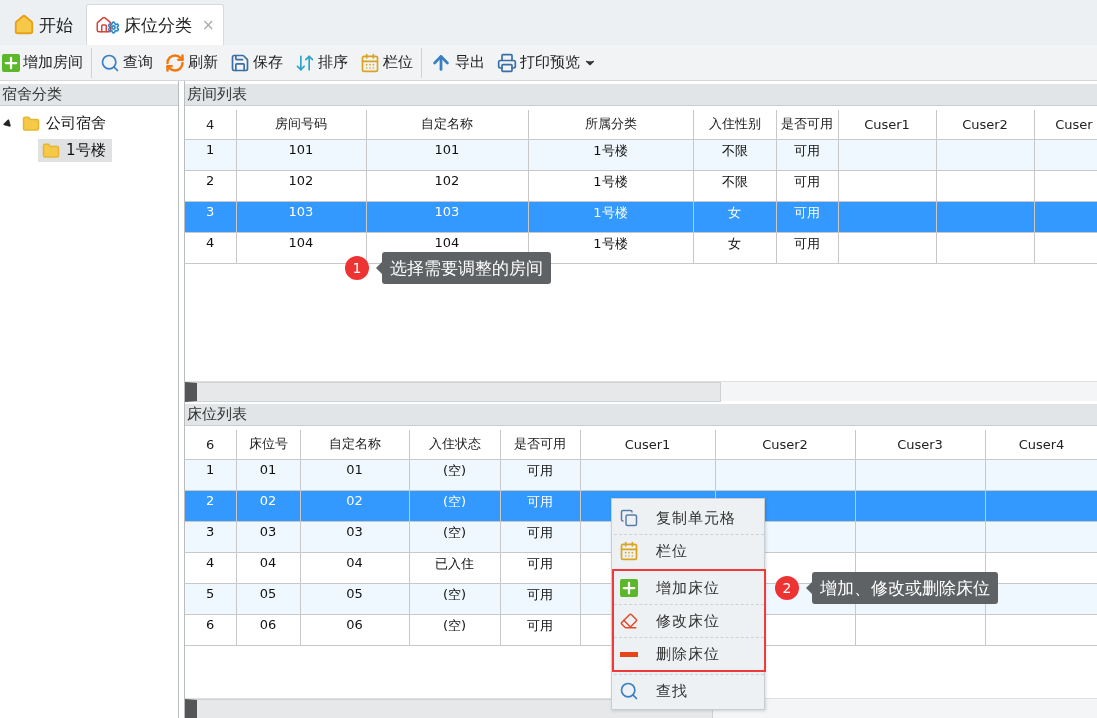 This screenshot has height=718, width=1097. I want to click on menu-item: 修改床位, so click(689, 620).